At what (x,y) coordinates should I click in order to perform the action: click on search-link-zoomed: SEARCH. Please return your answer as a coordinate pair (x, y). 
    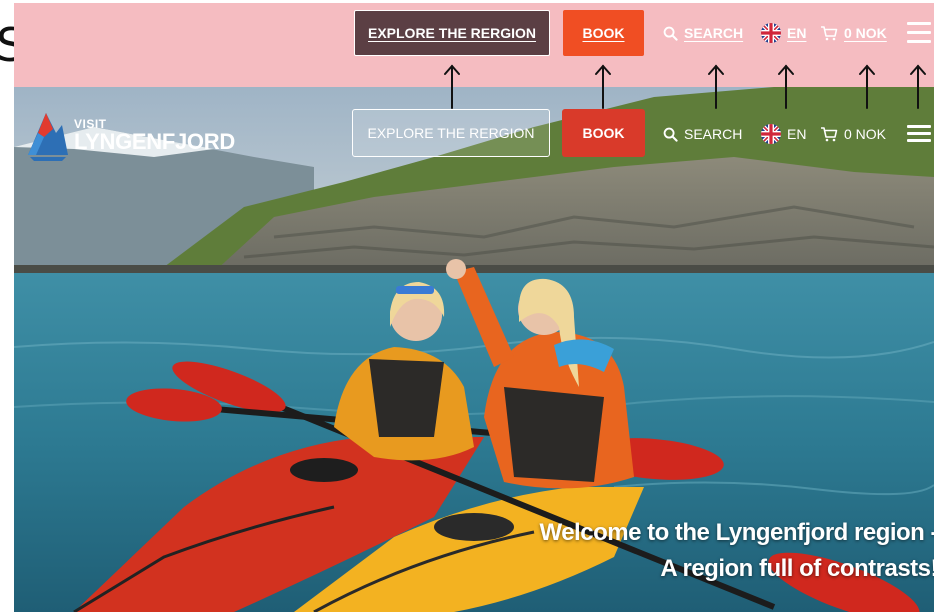
    Looking at the image, I should click on (703, 33).